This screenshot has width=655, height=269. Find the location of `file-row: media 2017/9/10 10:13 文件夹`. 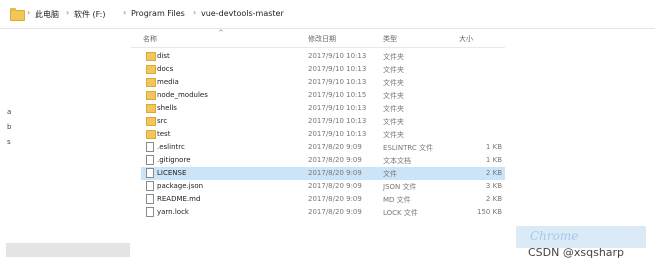

file-row: media 2017/9/10 10:13 文件夹 is located at coordinates (323, 82).